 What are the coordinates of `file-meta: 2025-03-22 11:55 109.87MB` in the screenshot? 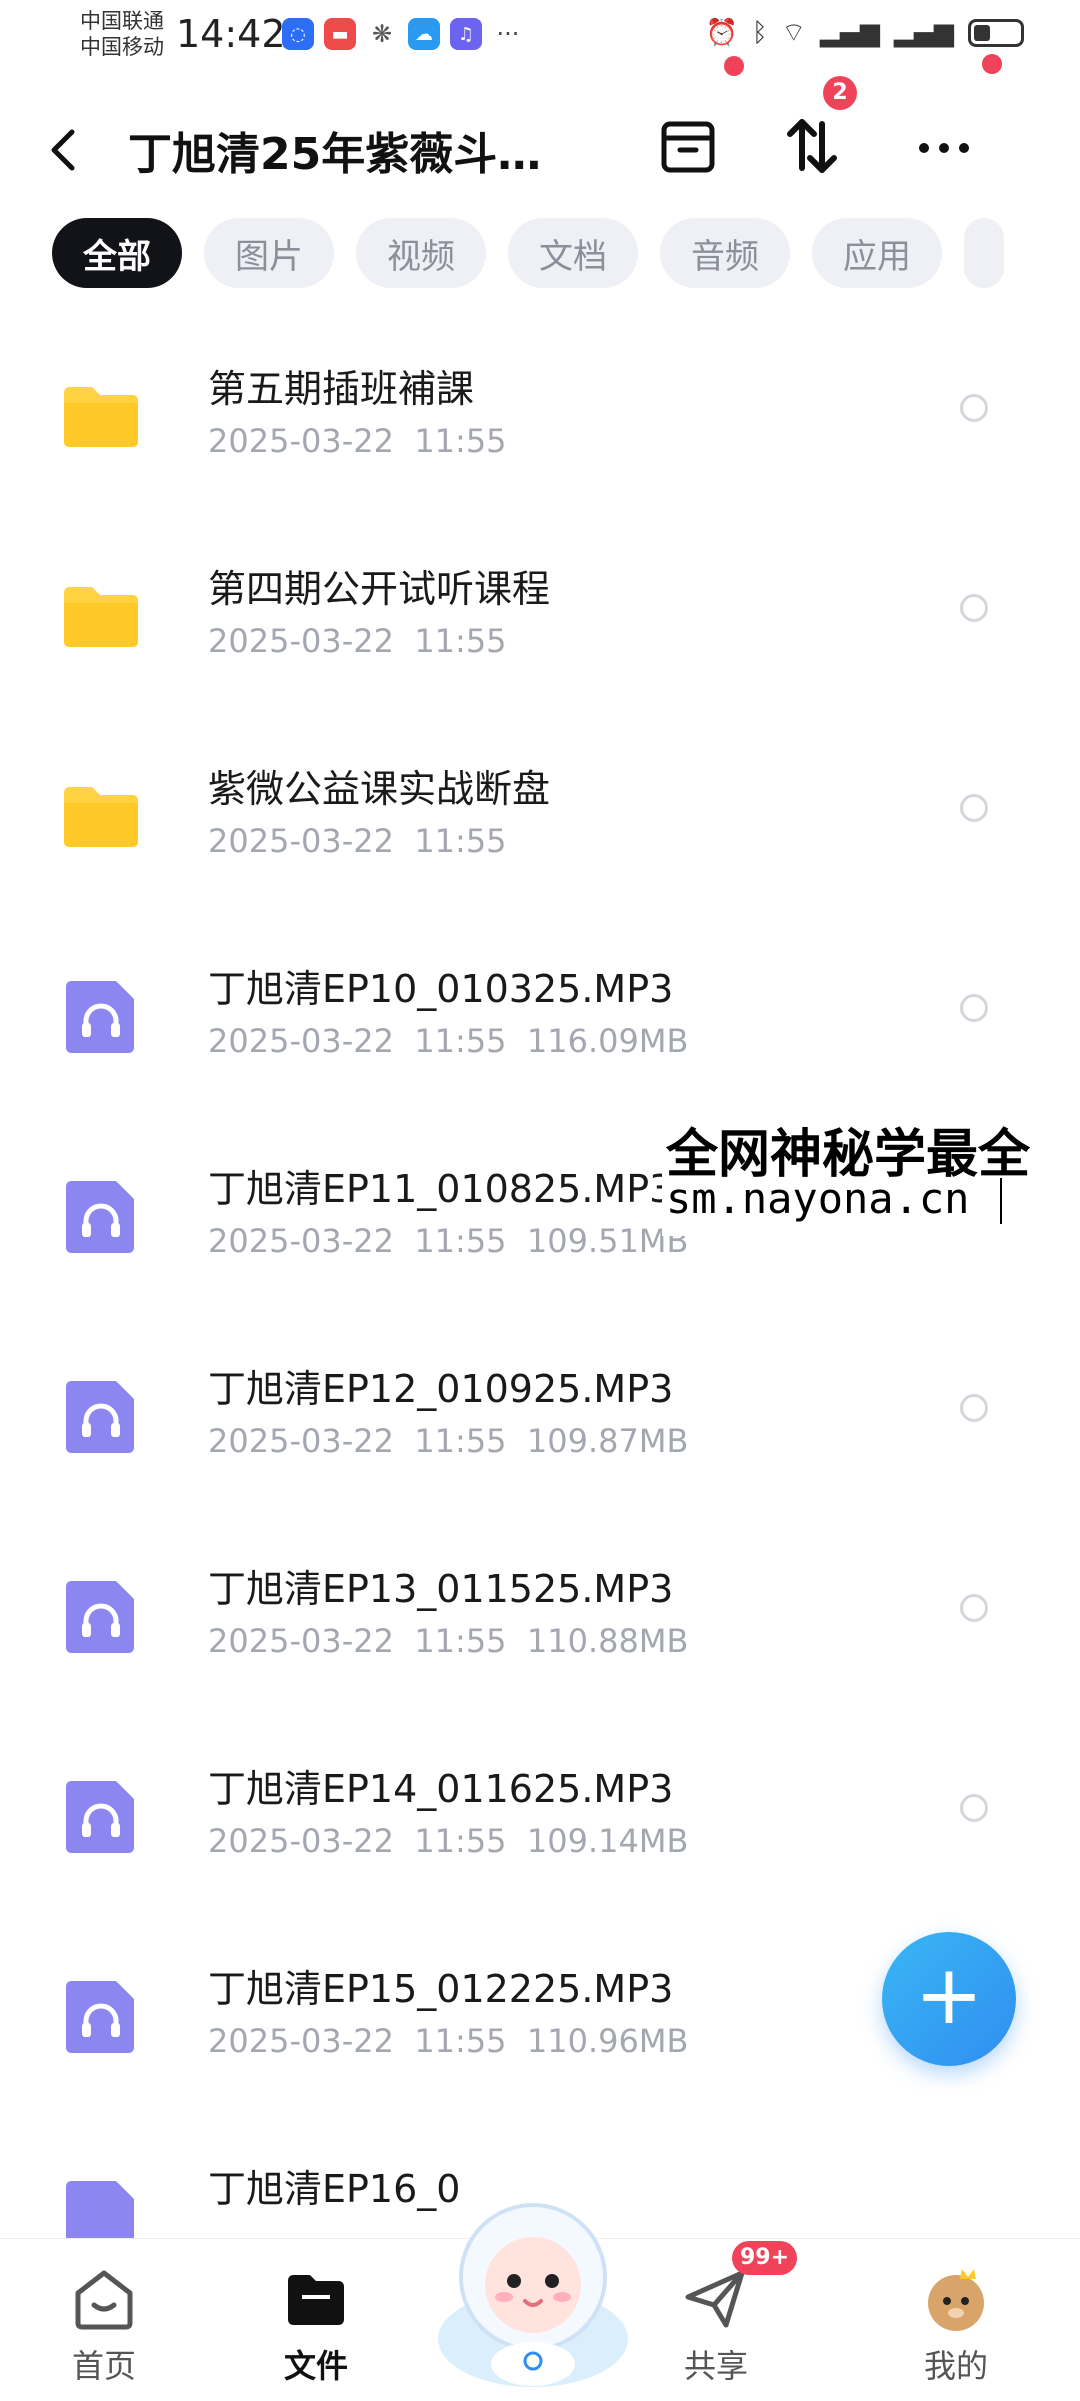 It's located at (448, 1441).